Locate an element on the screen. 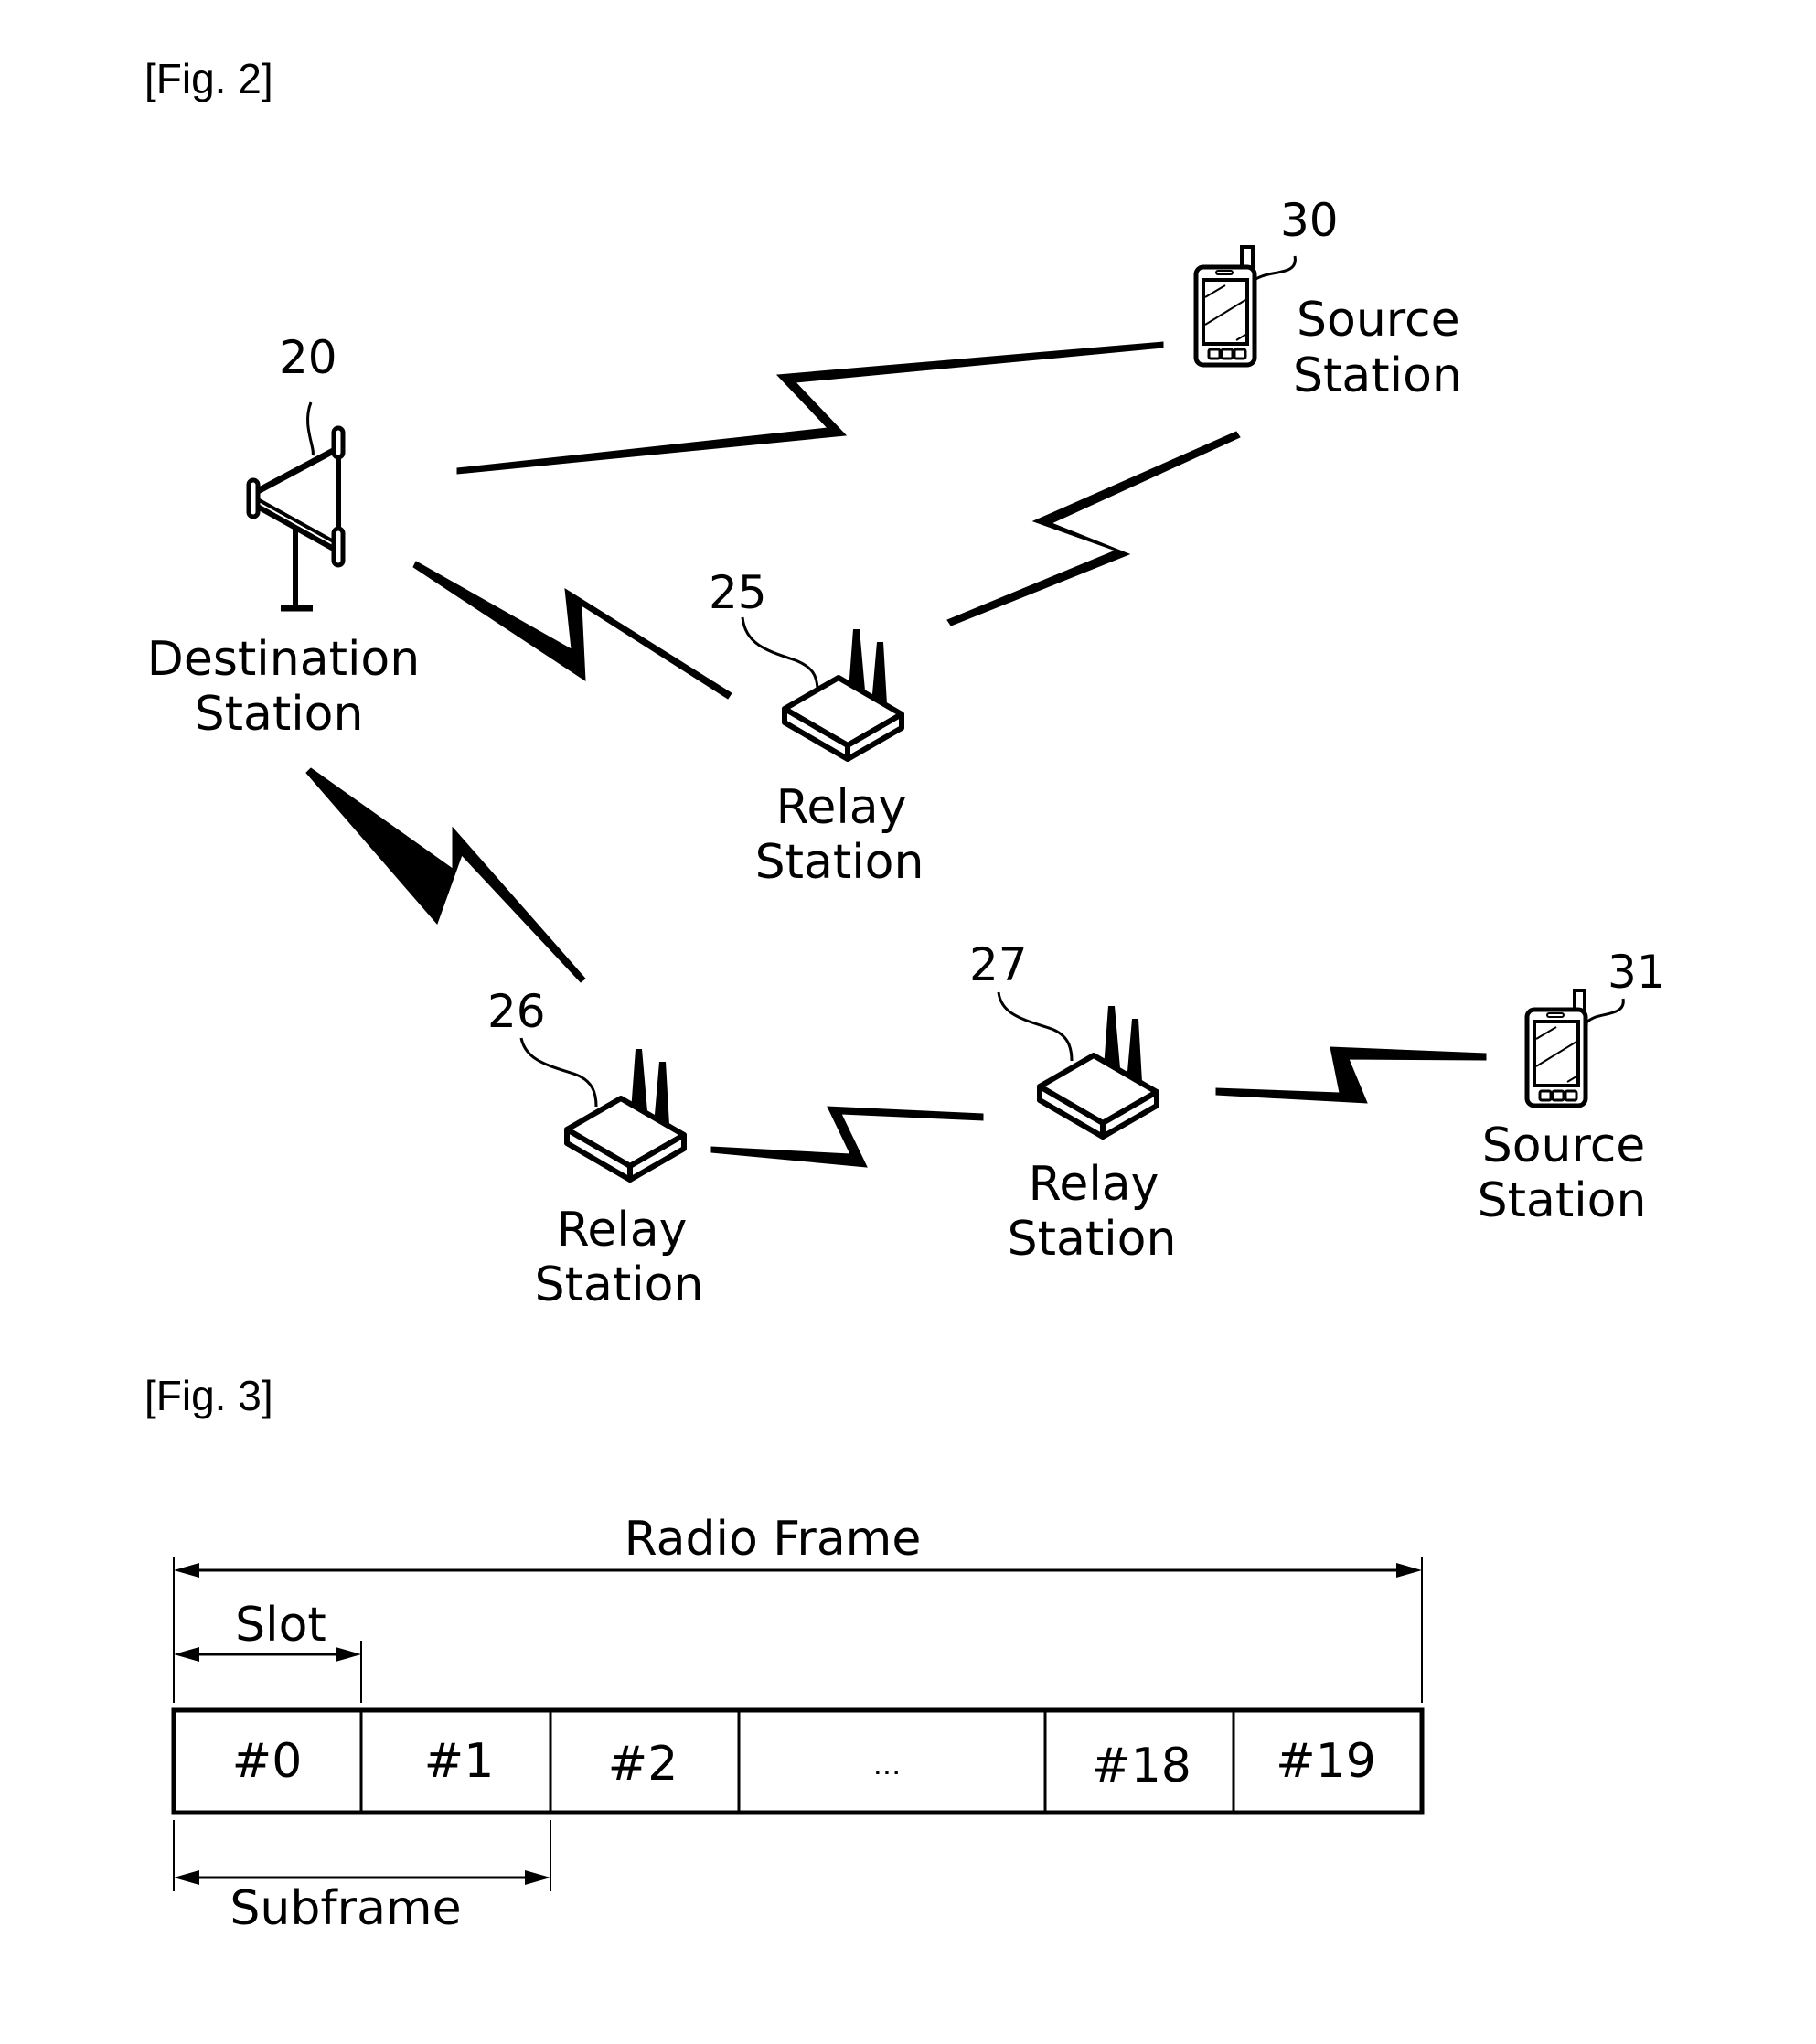 This screenshot has width=1816, height=2044. destination-station: 20 Destination Station is located at coordinates (283, 536).